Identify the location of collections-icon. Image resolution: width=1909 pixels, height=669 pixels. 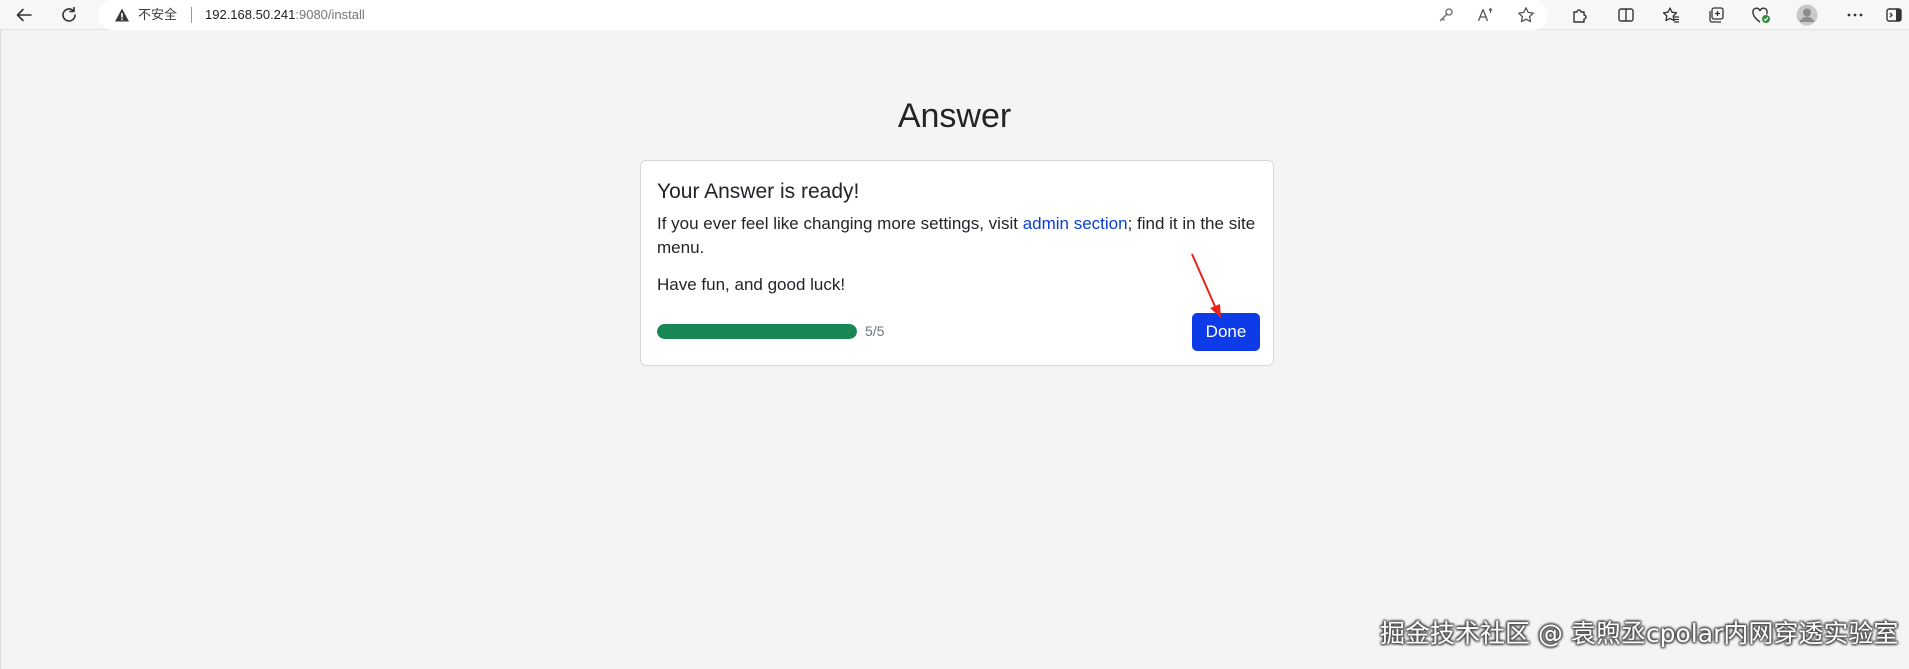
(1716, 15).